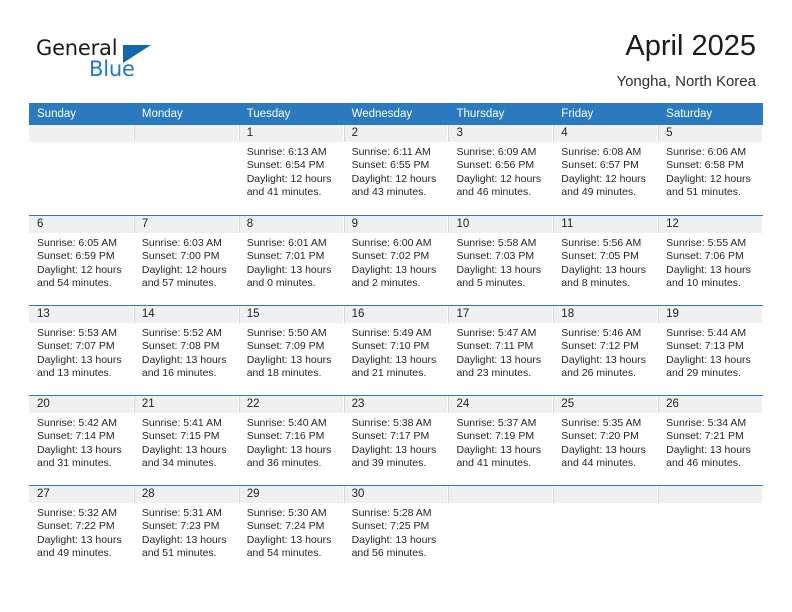 The height and width of the screenshot is (612, 792). Describe the element at coordinates (500, 505) in the screenshot. I see `day-details` at that location.